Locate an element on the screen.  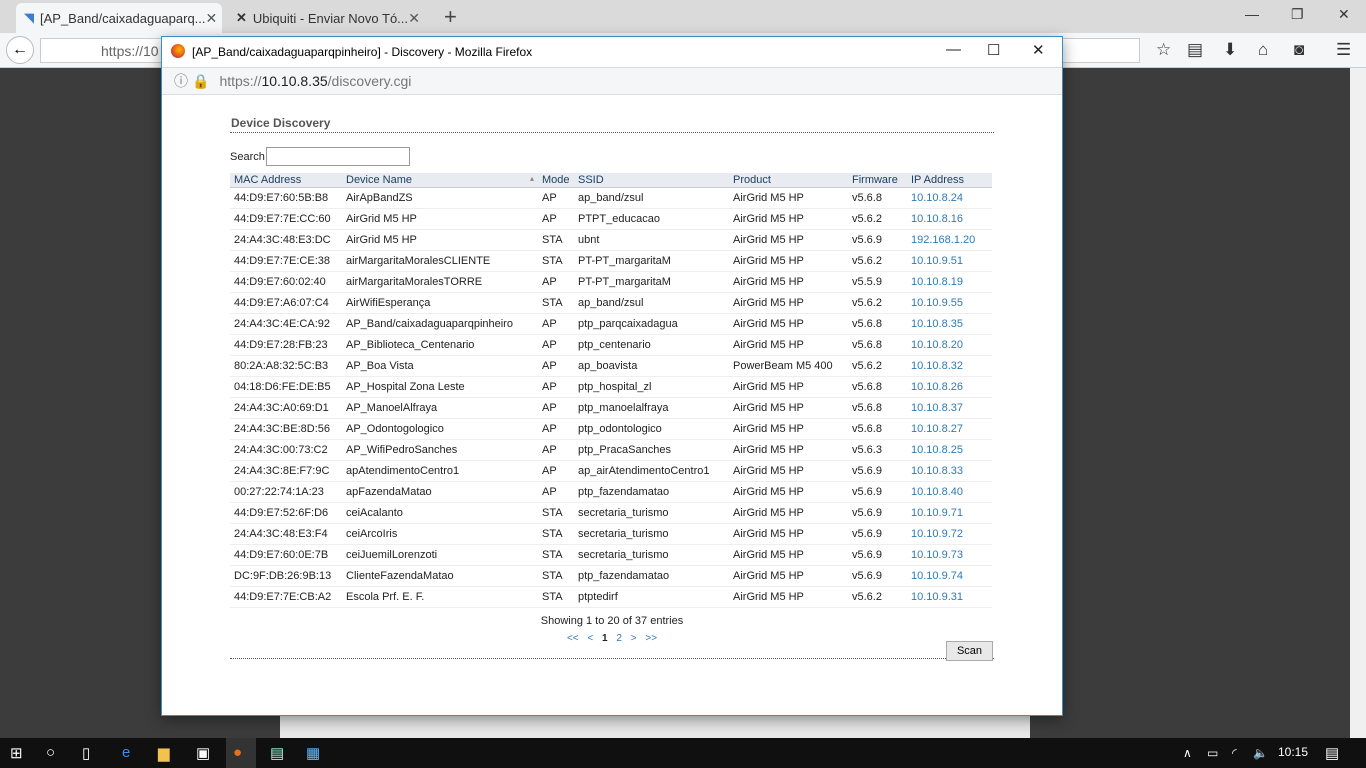
popup-maximize-button: ☐ is located at coordinates (993, 50).